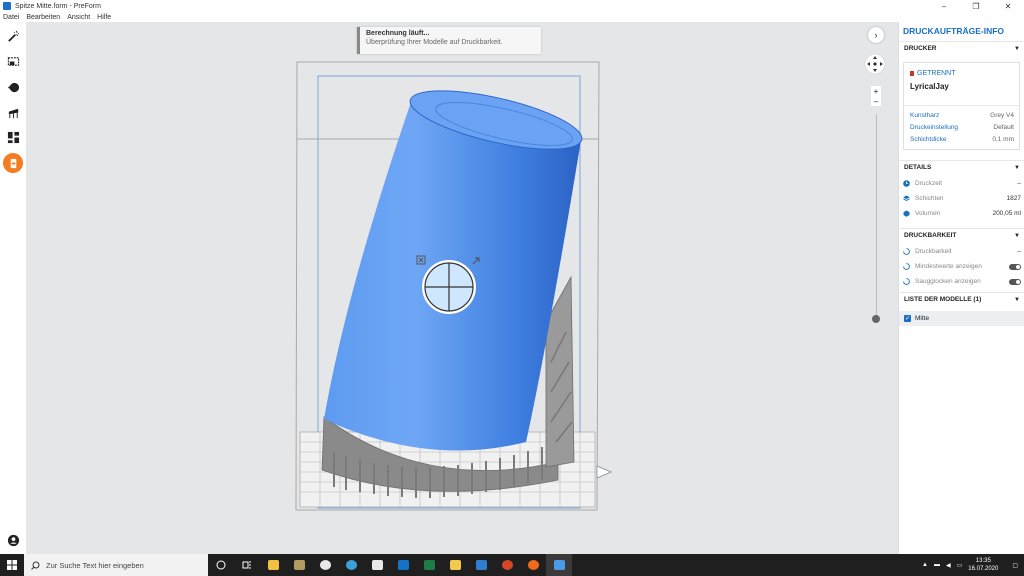  Describe the element at coordinates (948, 281) in the screenshot. I see `show-cups-label: Saugglocken anzeigen` at that location.